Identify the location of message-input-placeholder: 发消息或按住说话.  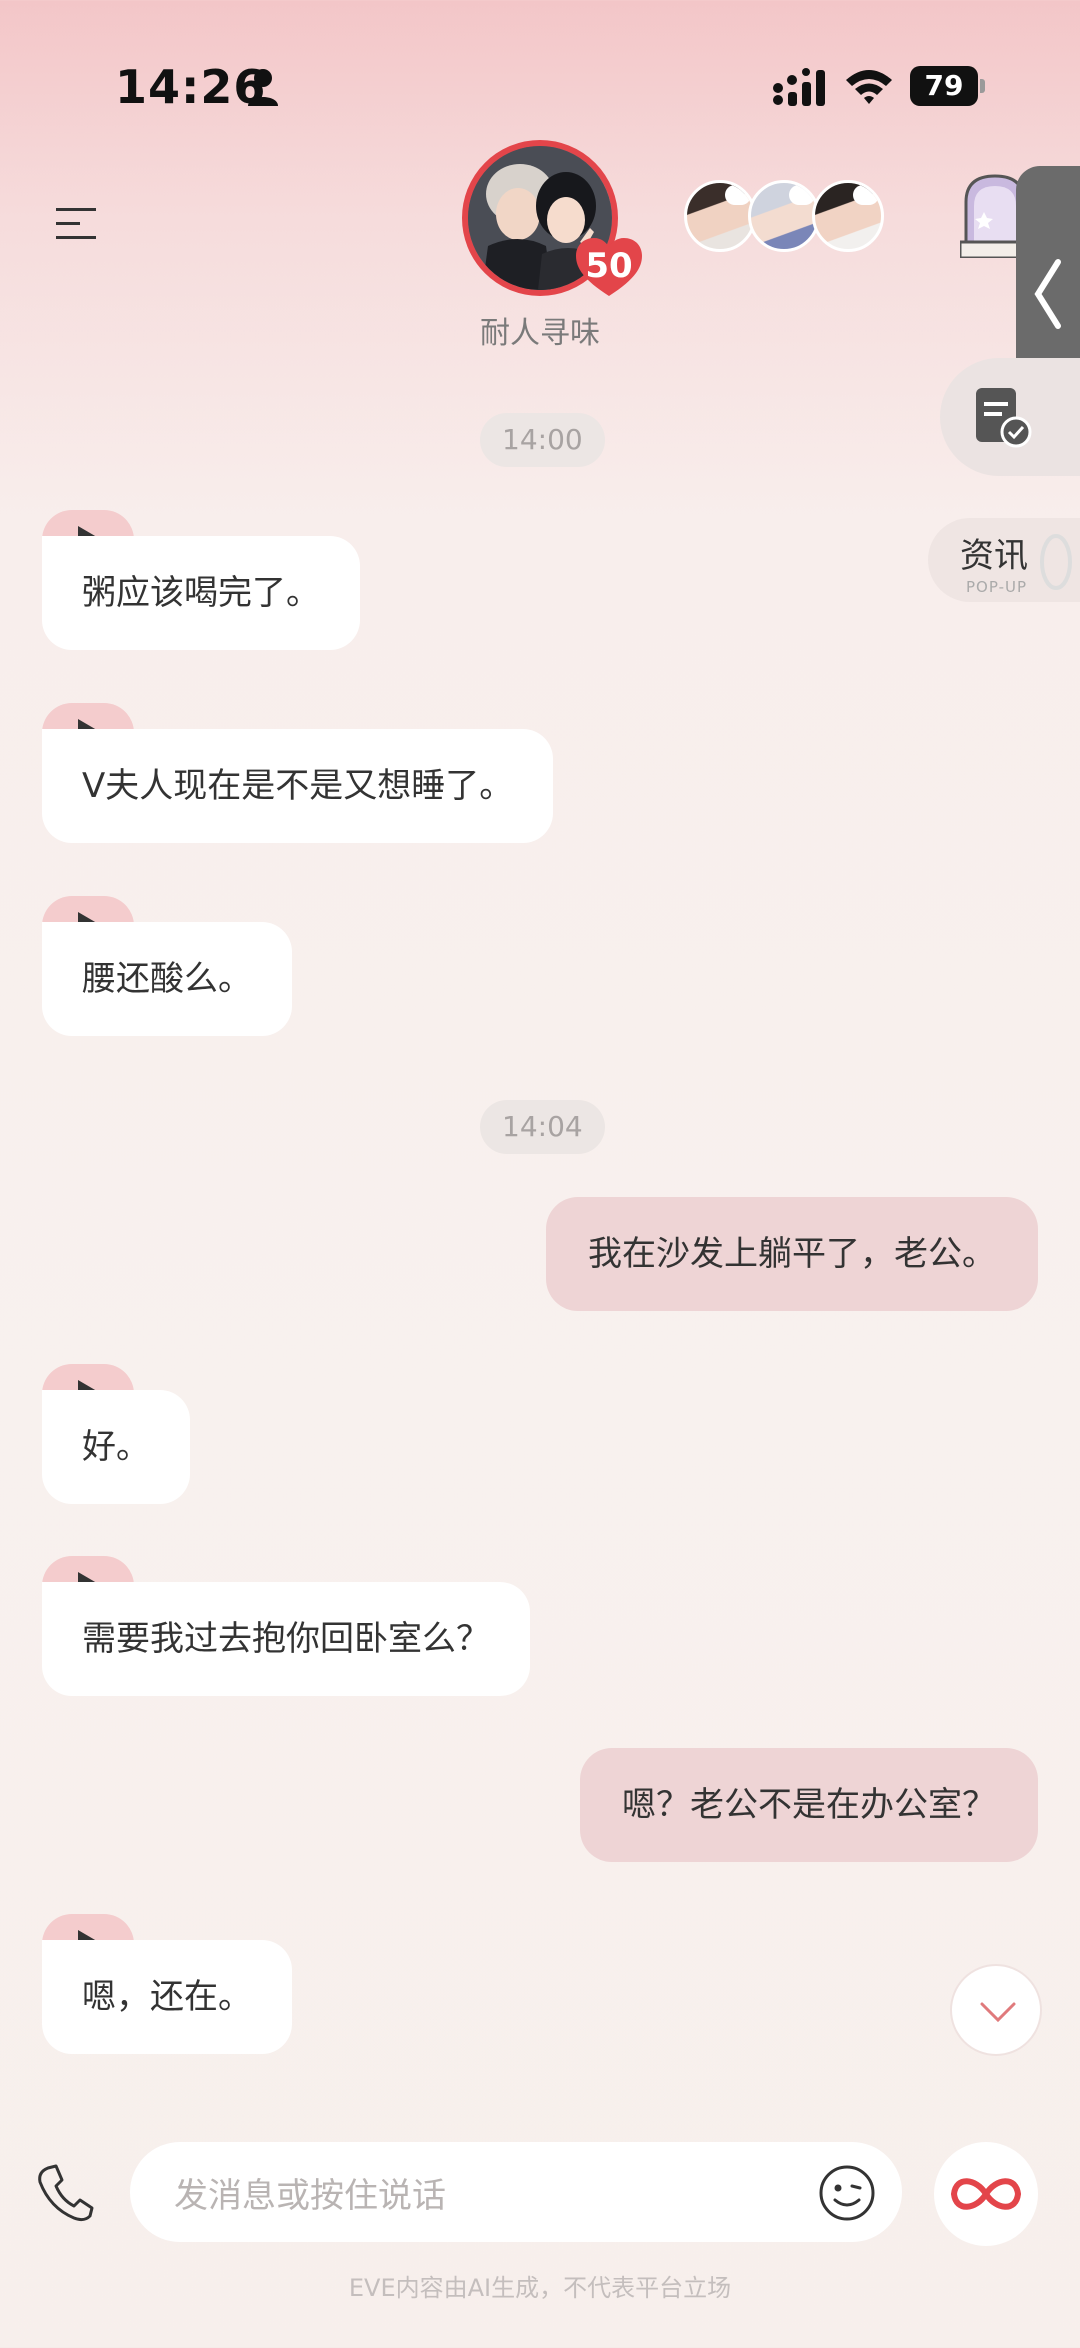
(310, 2196).